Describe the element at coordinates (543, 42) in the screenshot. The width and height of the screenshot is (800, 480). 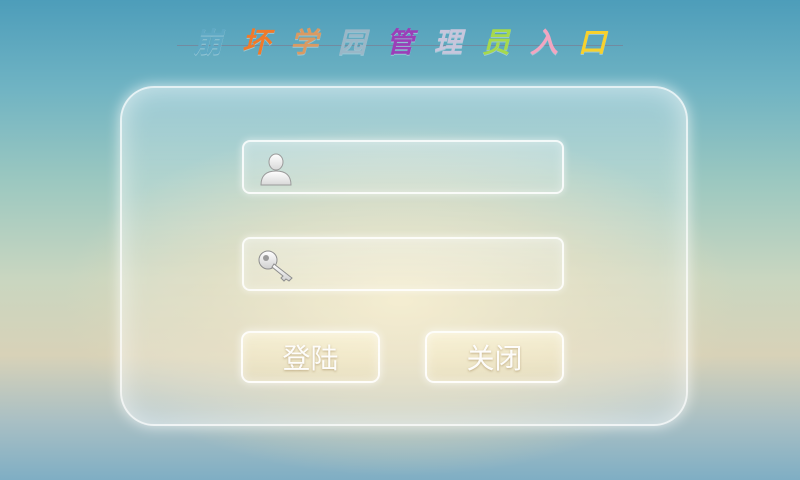
I see `title-char: 入` at that location.